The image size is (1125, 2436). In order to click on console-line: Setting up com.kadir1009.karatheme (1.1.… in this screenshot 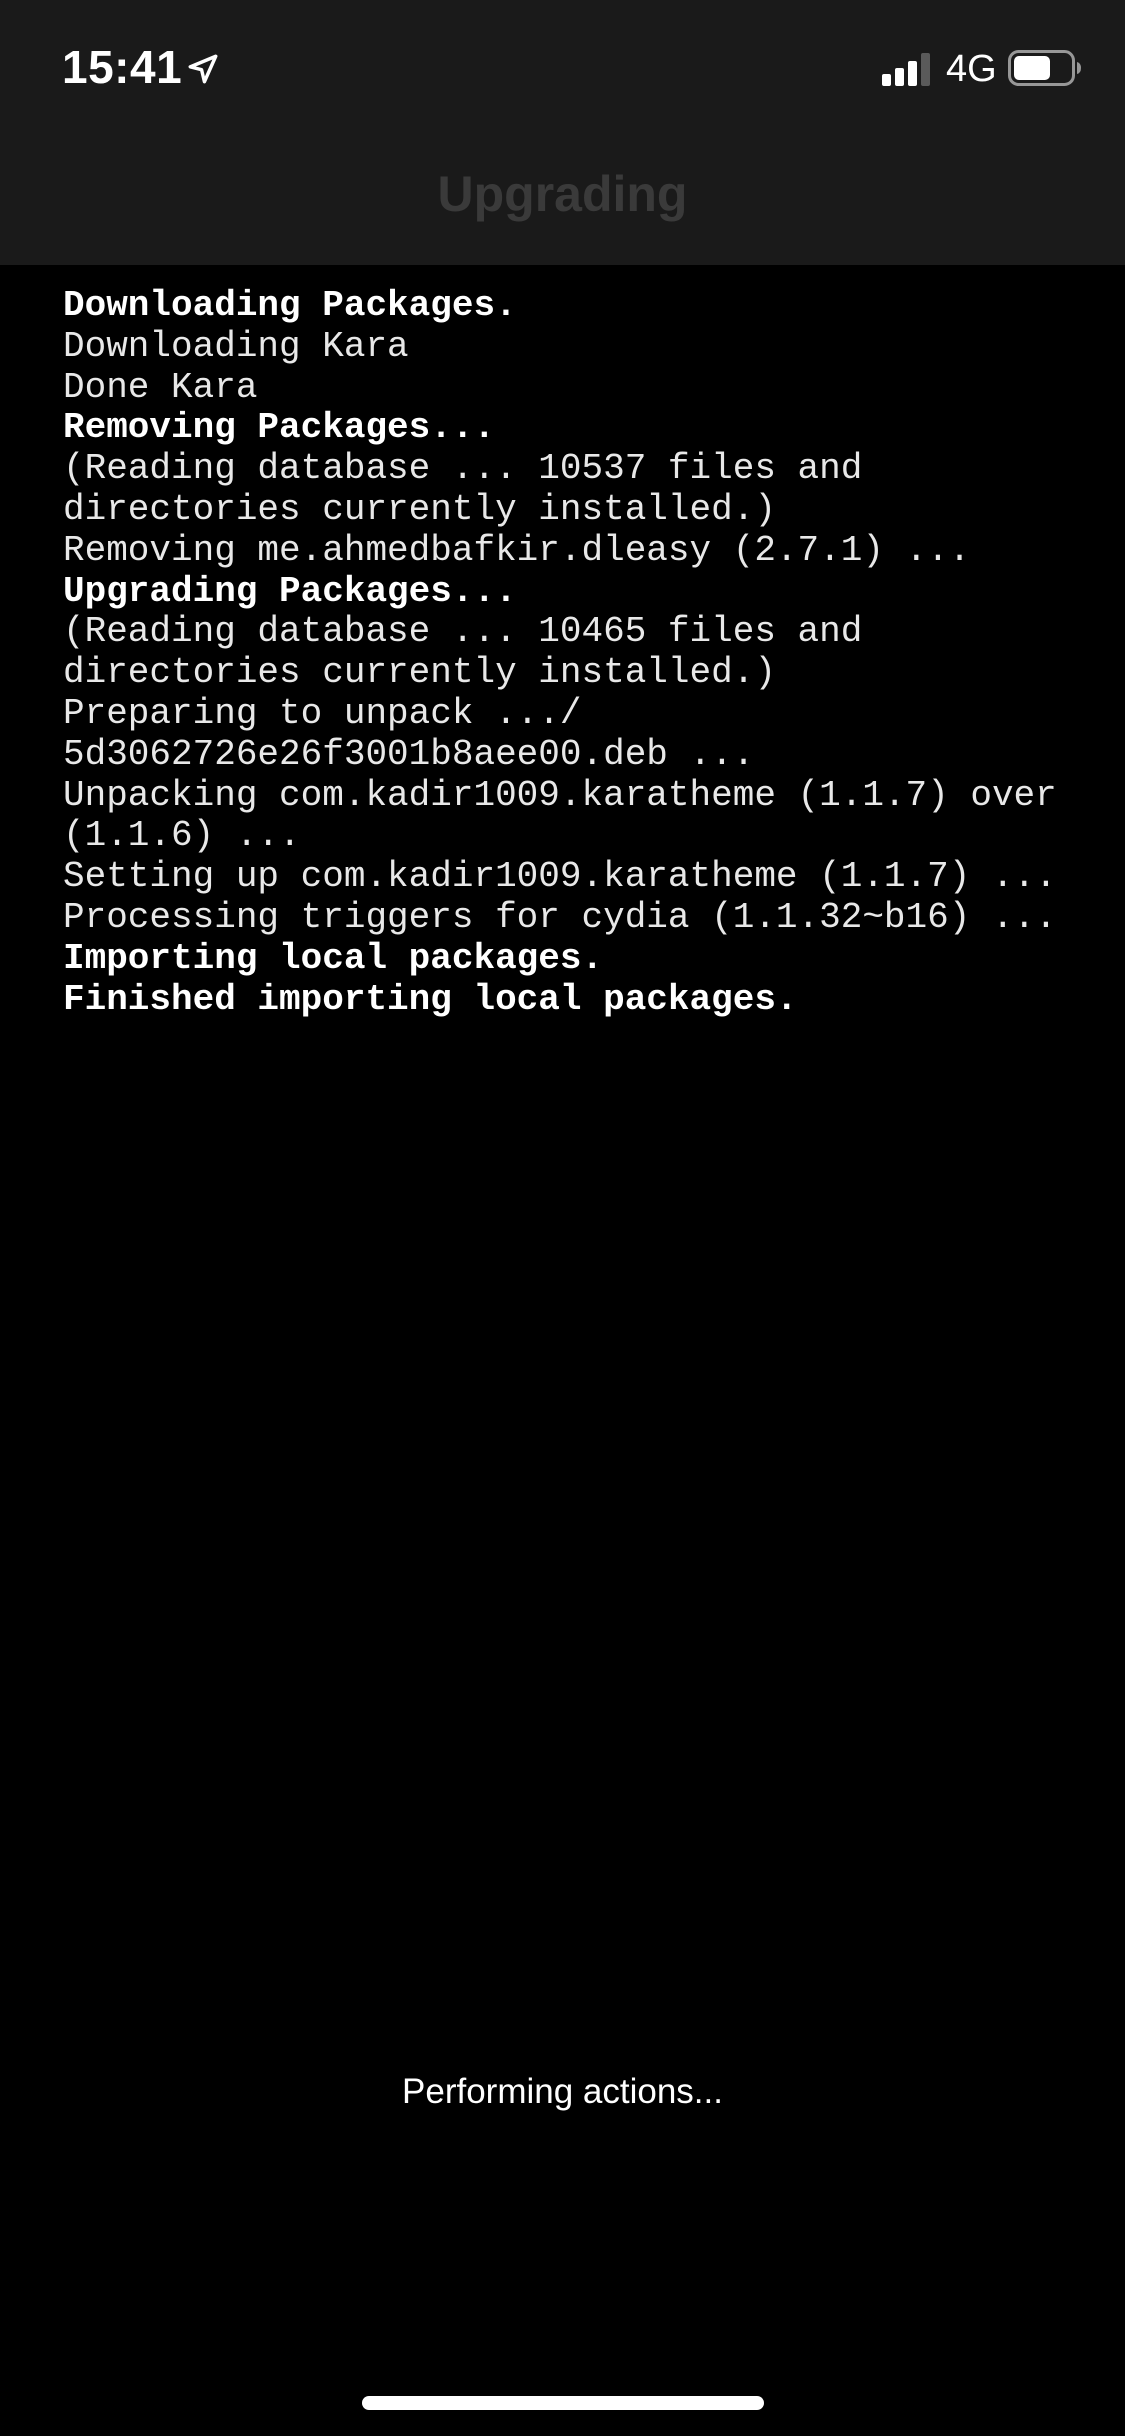, I will do `click(560, 877)`.